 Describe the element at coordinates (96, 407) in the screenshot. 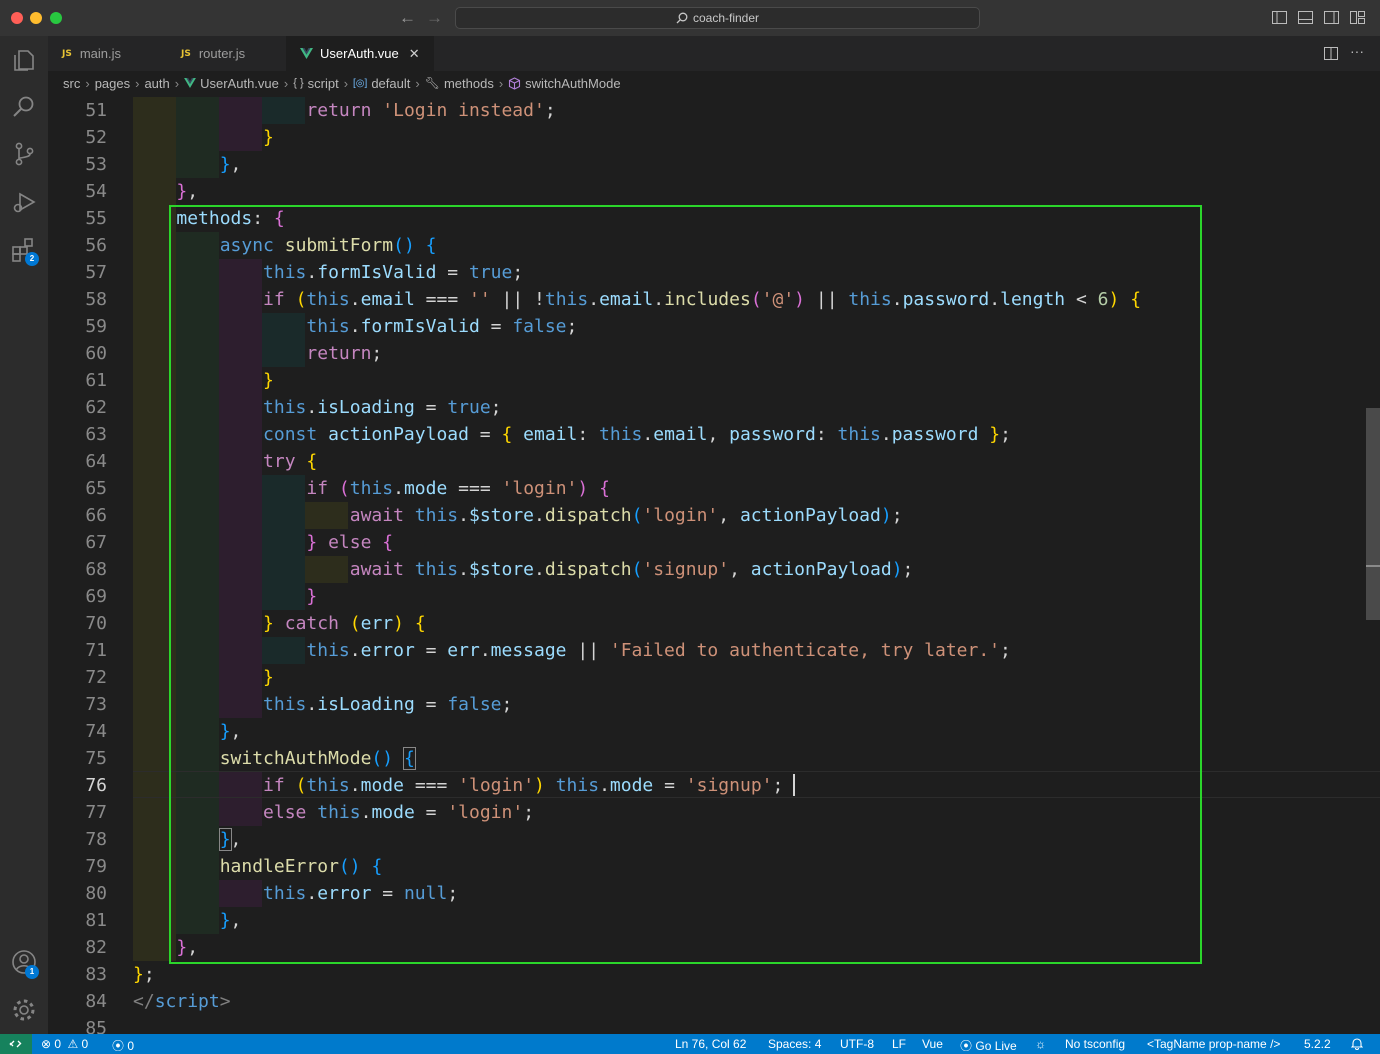

I see `line-number: 62` at that location.